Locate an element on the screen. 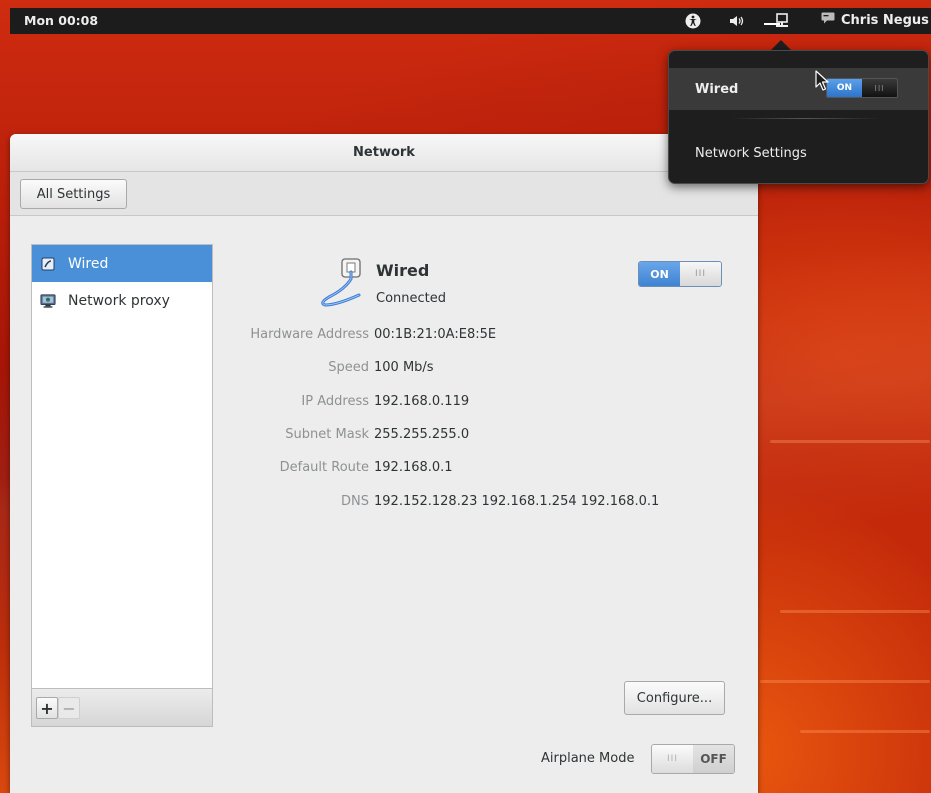 This screenshot has height=793, width=931. list-action-bar: + − is located at coordinates (122, 708).